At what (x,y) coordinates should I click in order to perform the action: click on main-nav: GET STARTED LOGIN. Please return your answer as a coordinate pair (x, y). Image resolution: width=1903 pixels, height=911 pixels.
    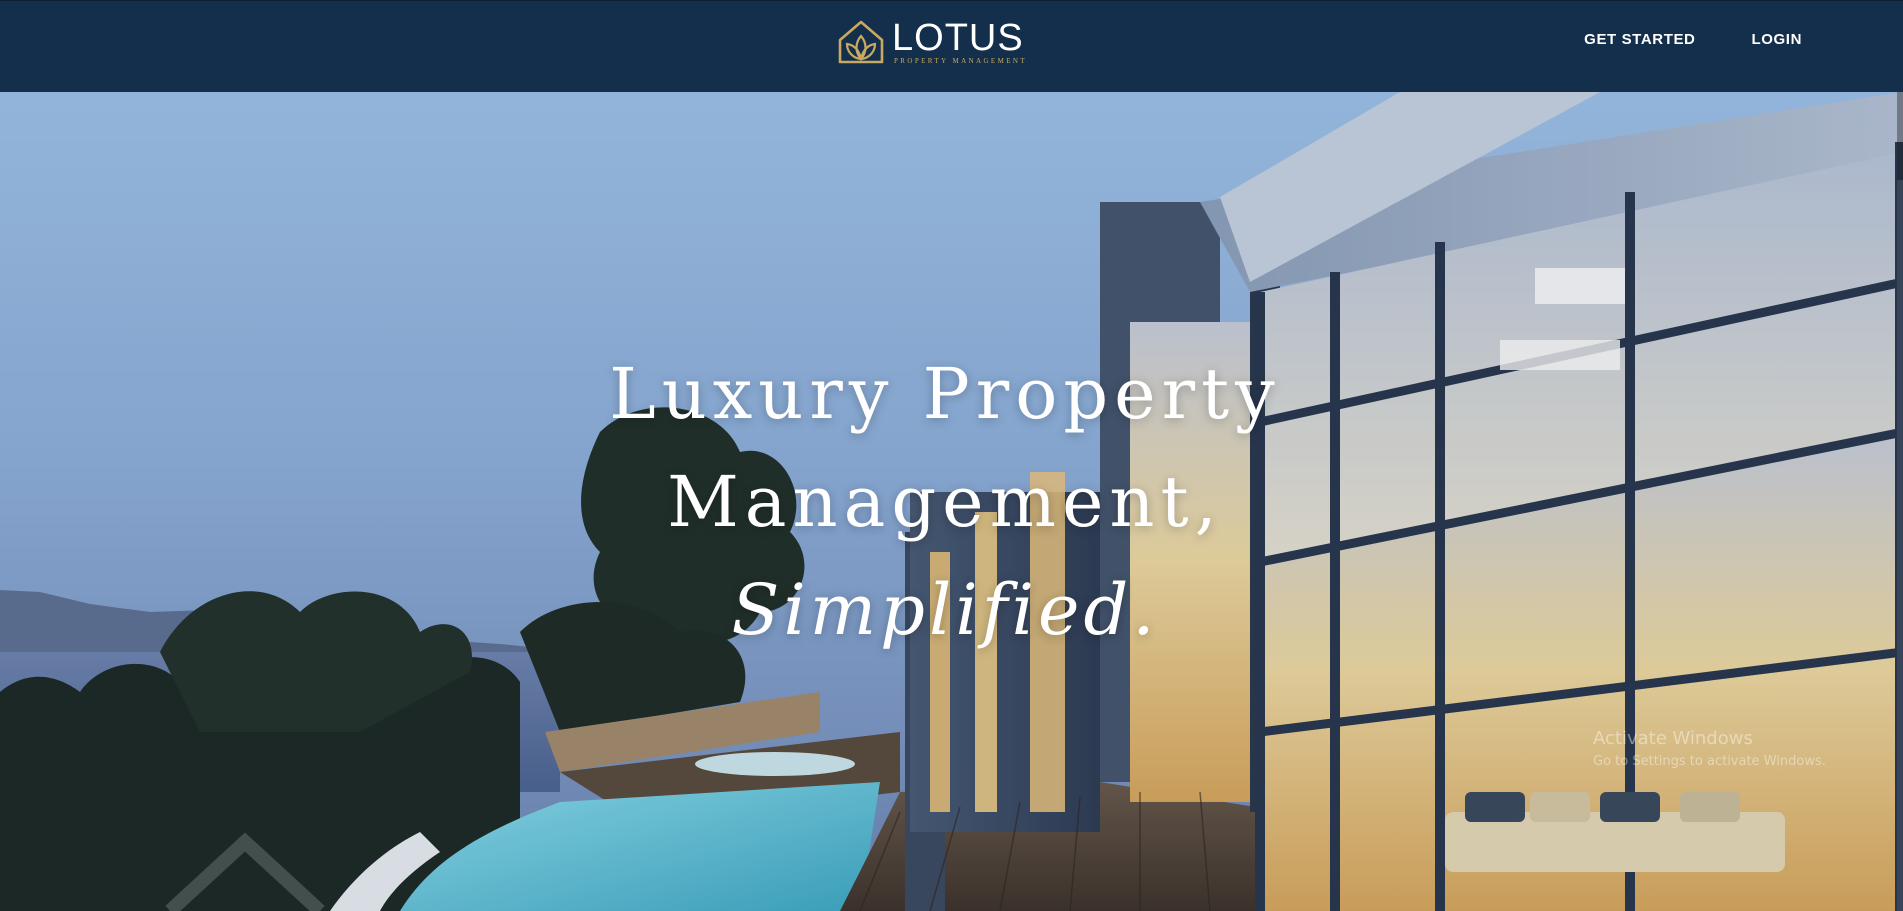
    Looking at the image, I should click on (1693, 39).